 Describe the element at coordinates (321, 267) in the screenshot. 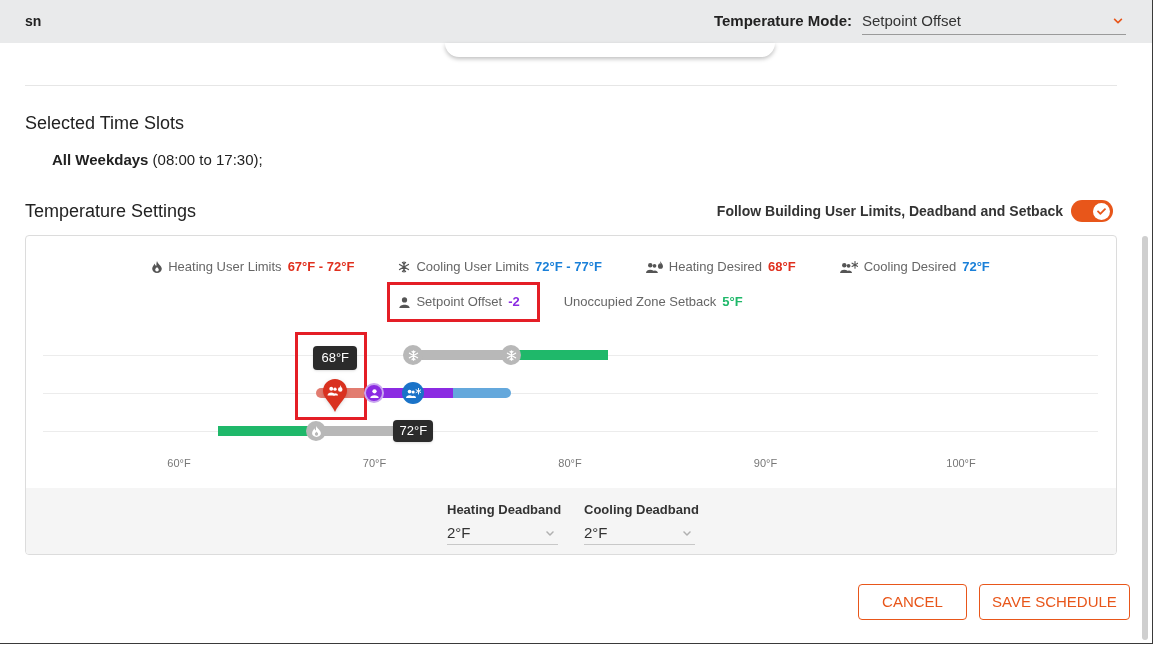

I see `legend-value: 67°F - 72°F` at that location.